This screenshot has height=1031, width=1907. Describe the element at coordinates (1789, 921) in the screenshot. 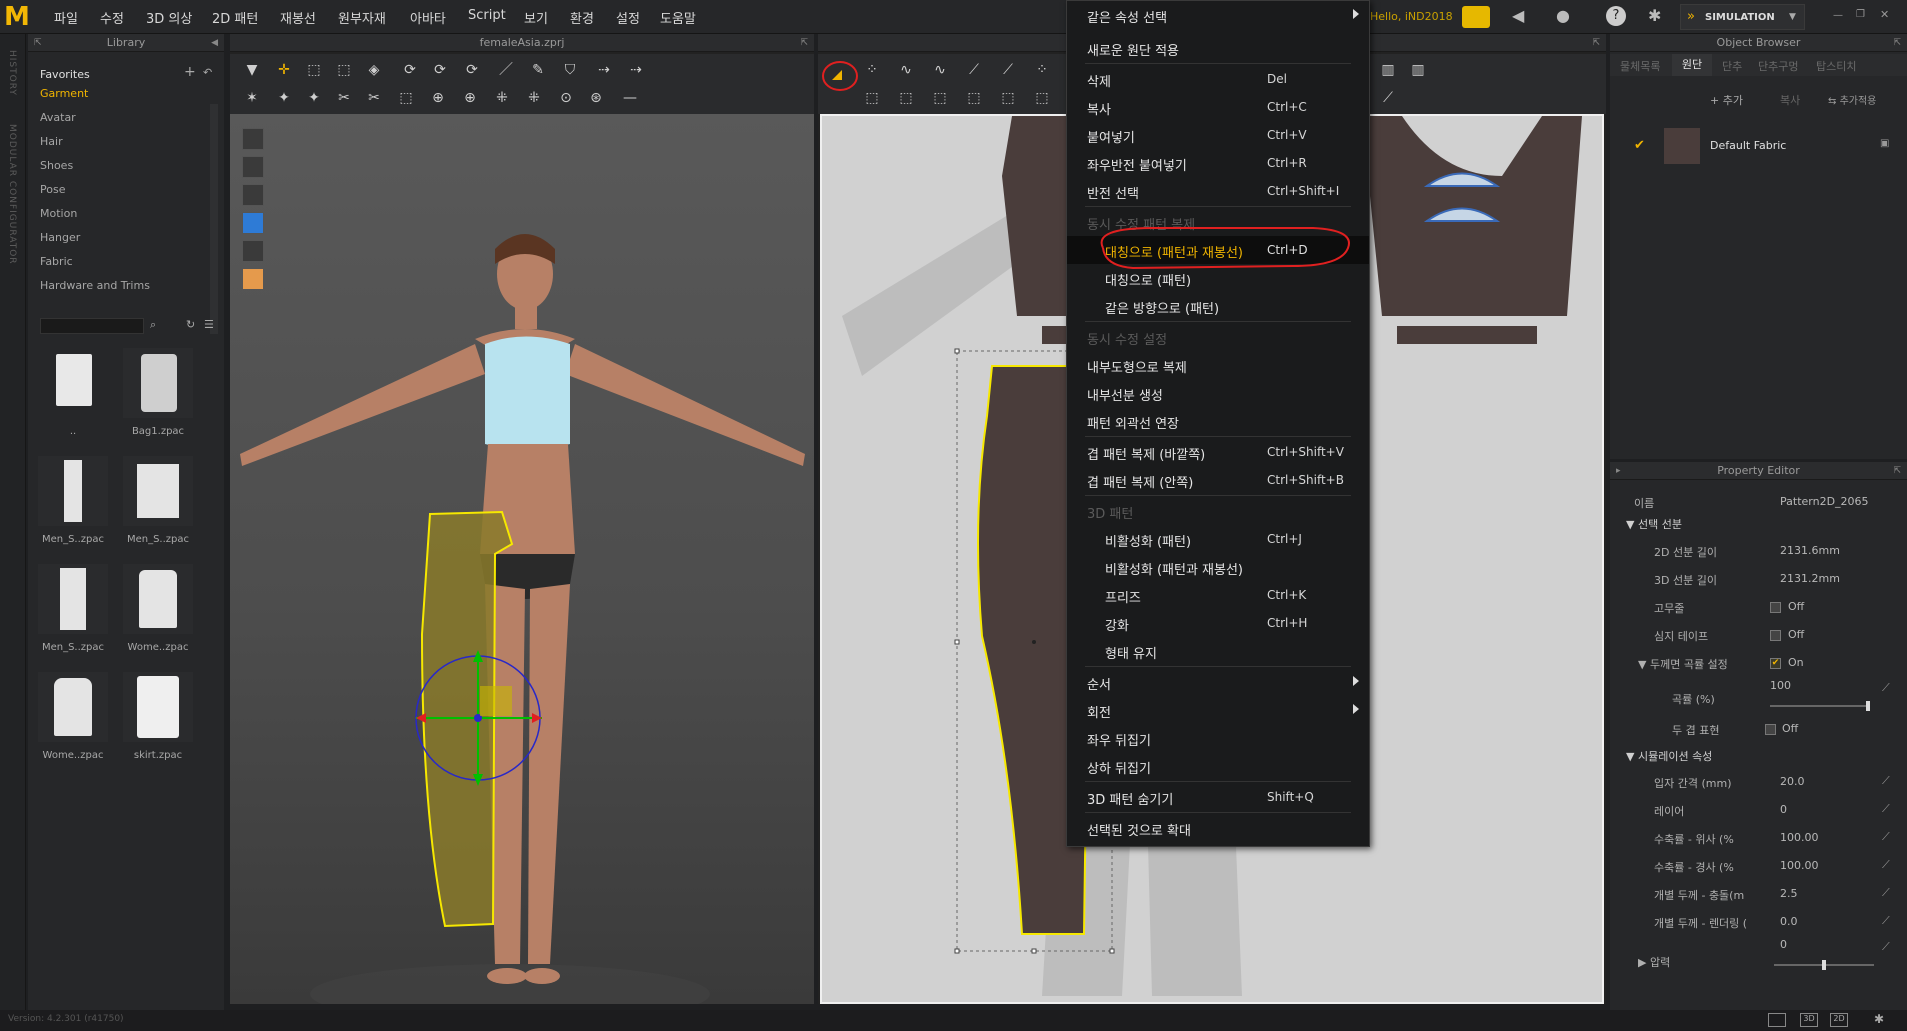

I see `prop-value: 0.0` at that location.